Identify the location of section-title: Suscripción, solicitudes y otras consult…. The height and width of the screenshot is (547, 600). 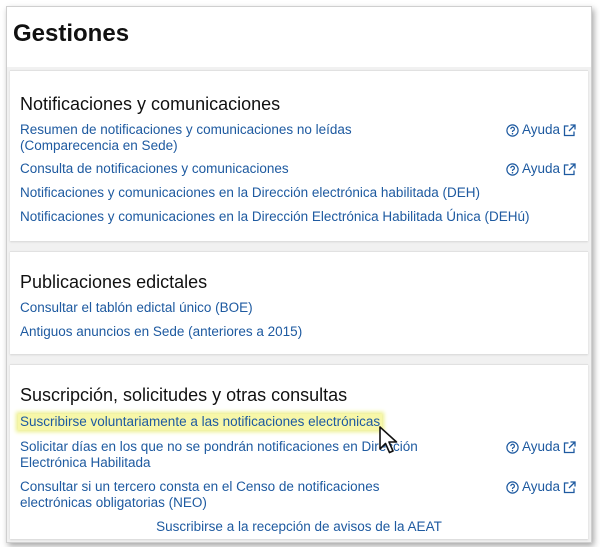
(184, 395).